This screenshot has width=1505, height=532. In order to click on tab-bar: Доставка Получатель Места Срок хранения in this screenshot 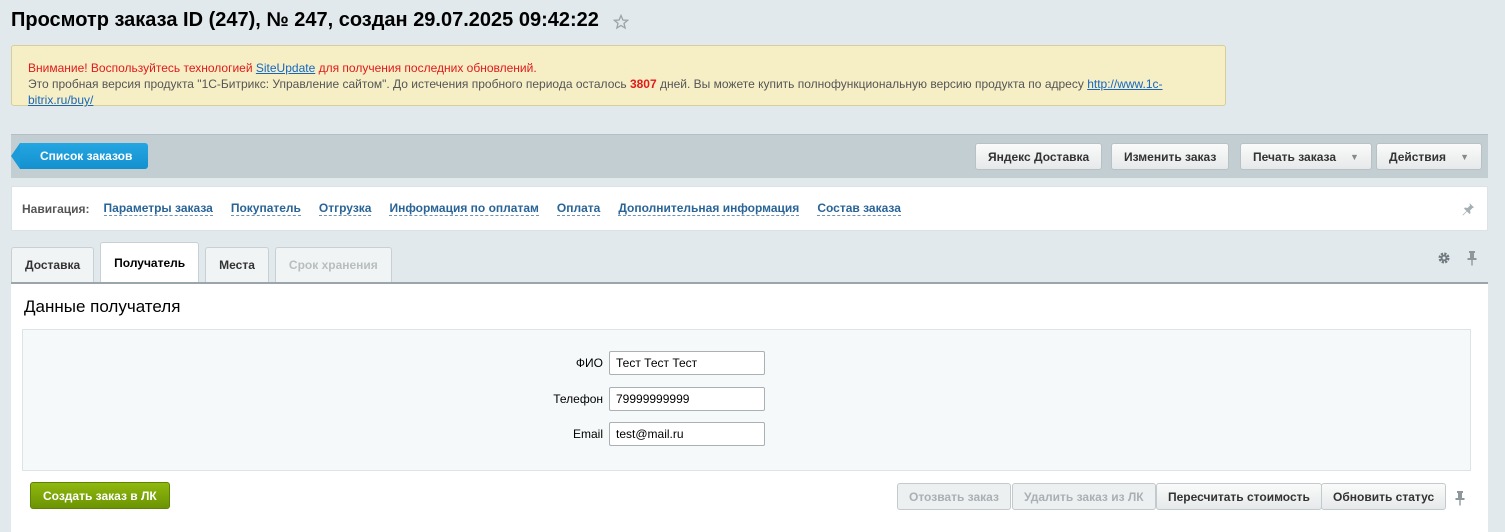, I will do `click(204, 261)`.